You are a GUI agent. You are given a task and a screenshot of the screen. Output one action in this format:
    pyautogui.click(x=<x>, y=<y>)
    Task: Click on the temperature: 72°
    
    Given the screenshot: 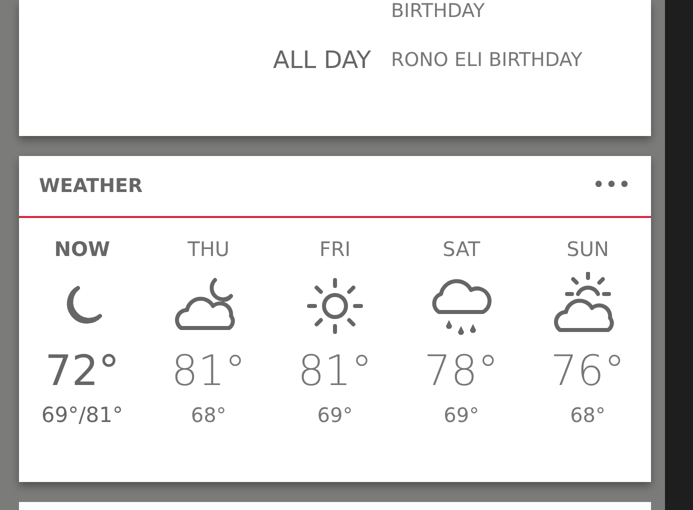 What is the action you would take?
    pyautogui.click(x=82, y=371)
    